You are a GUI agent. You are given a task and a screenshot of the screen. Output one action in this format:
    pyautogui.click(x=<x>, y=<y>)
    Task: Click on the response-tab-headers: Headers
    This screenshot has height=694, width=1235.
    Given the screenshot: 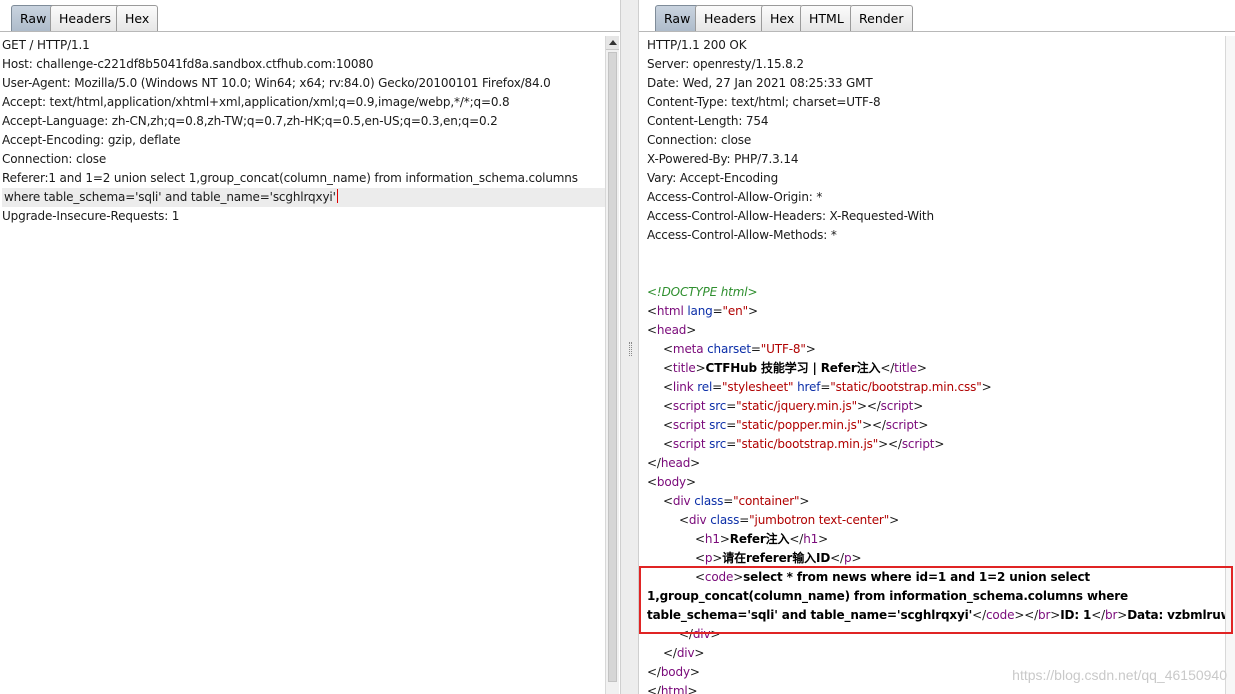 What is the action you would take?
    pyautogui.click(x=730, y=18)
    